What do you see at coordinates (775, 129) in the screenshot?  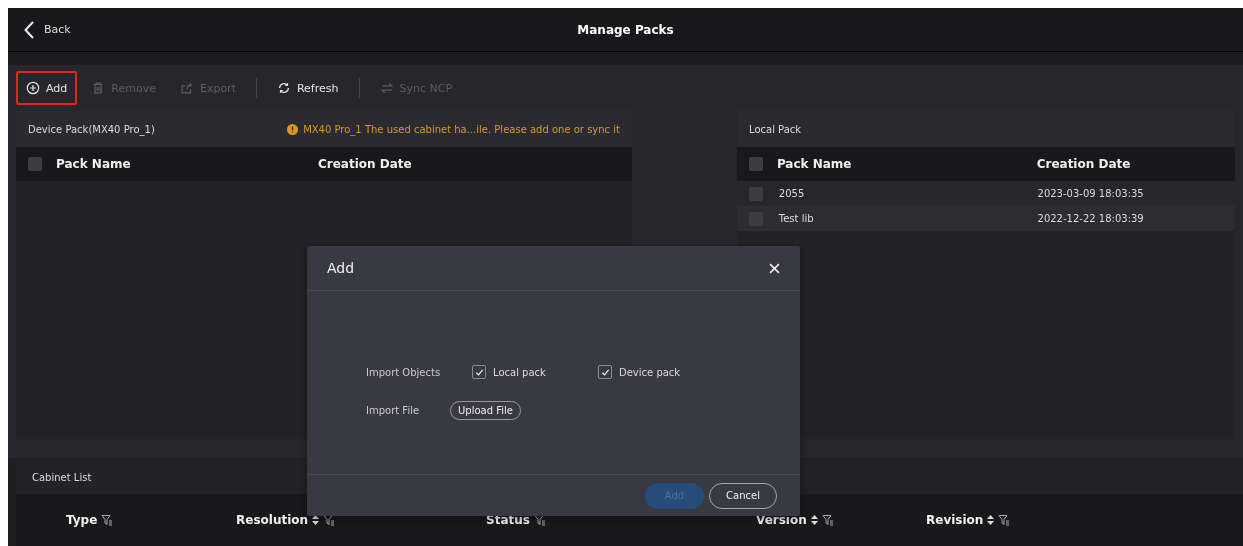 I see `panel-title: Local Pack` at bounding box center [775, 129].